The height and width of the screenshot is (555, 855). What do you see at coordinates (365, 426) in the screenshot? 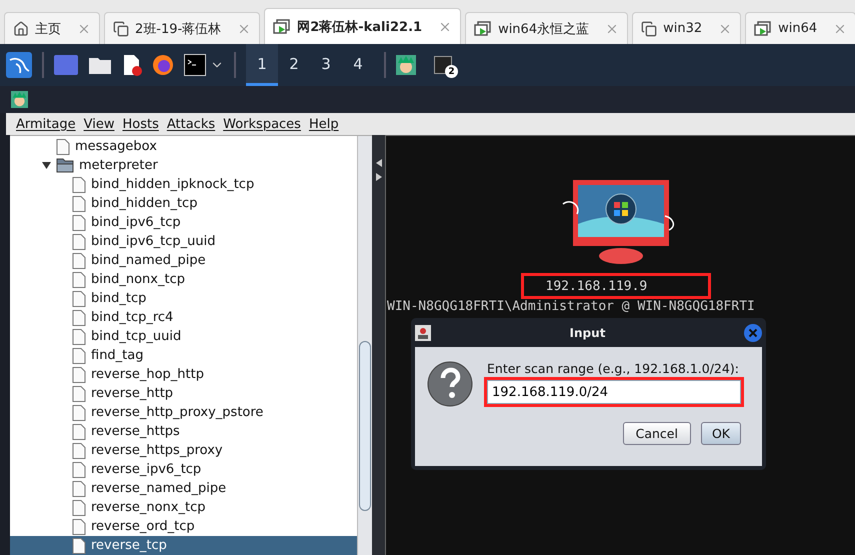
I see `scroll-thumb` at bounding box center [365, 426].